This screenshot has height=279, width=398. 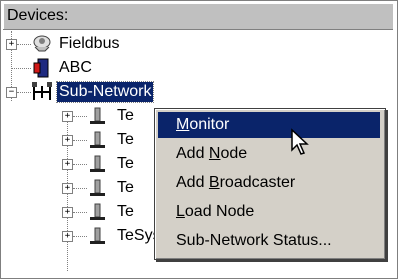 What do you see at coordinates (180, 211) in the screenshot?
I see `menu-item-accelerator: L` at bounding box center [180, 211].